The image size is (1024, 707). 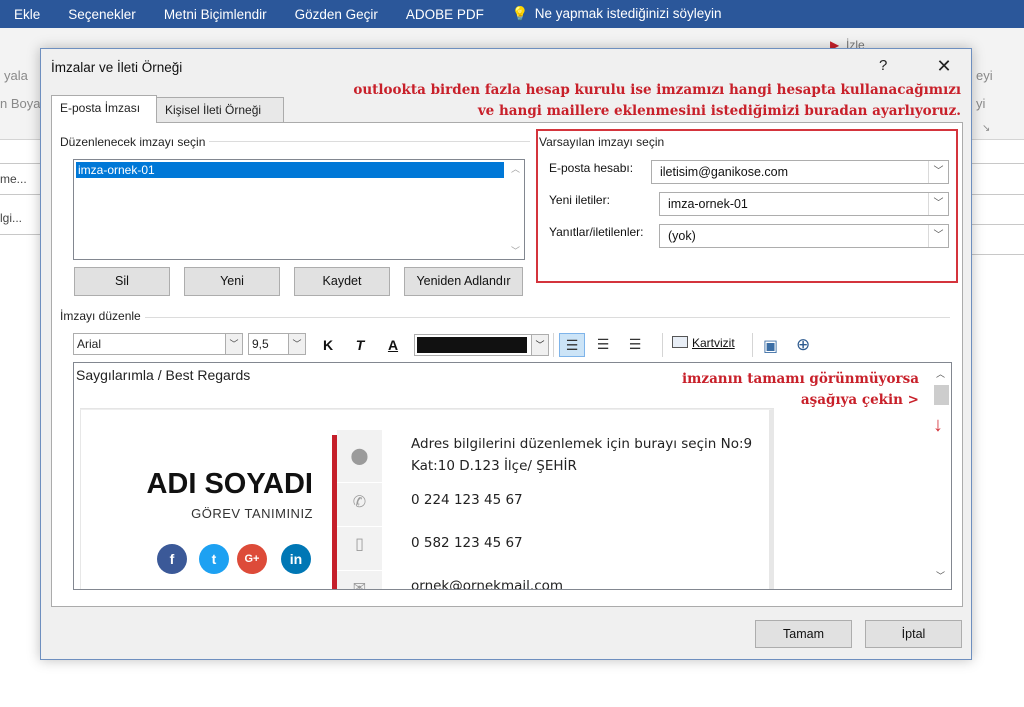 What do you see at coordinates (941, 395) in the screenshot?
I see `scrollbar-thumb` at bounding box center [941, 395].